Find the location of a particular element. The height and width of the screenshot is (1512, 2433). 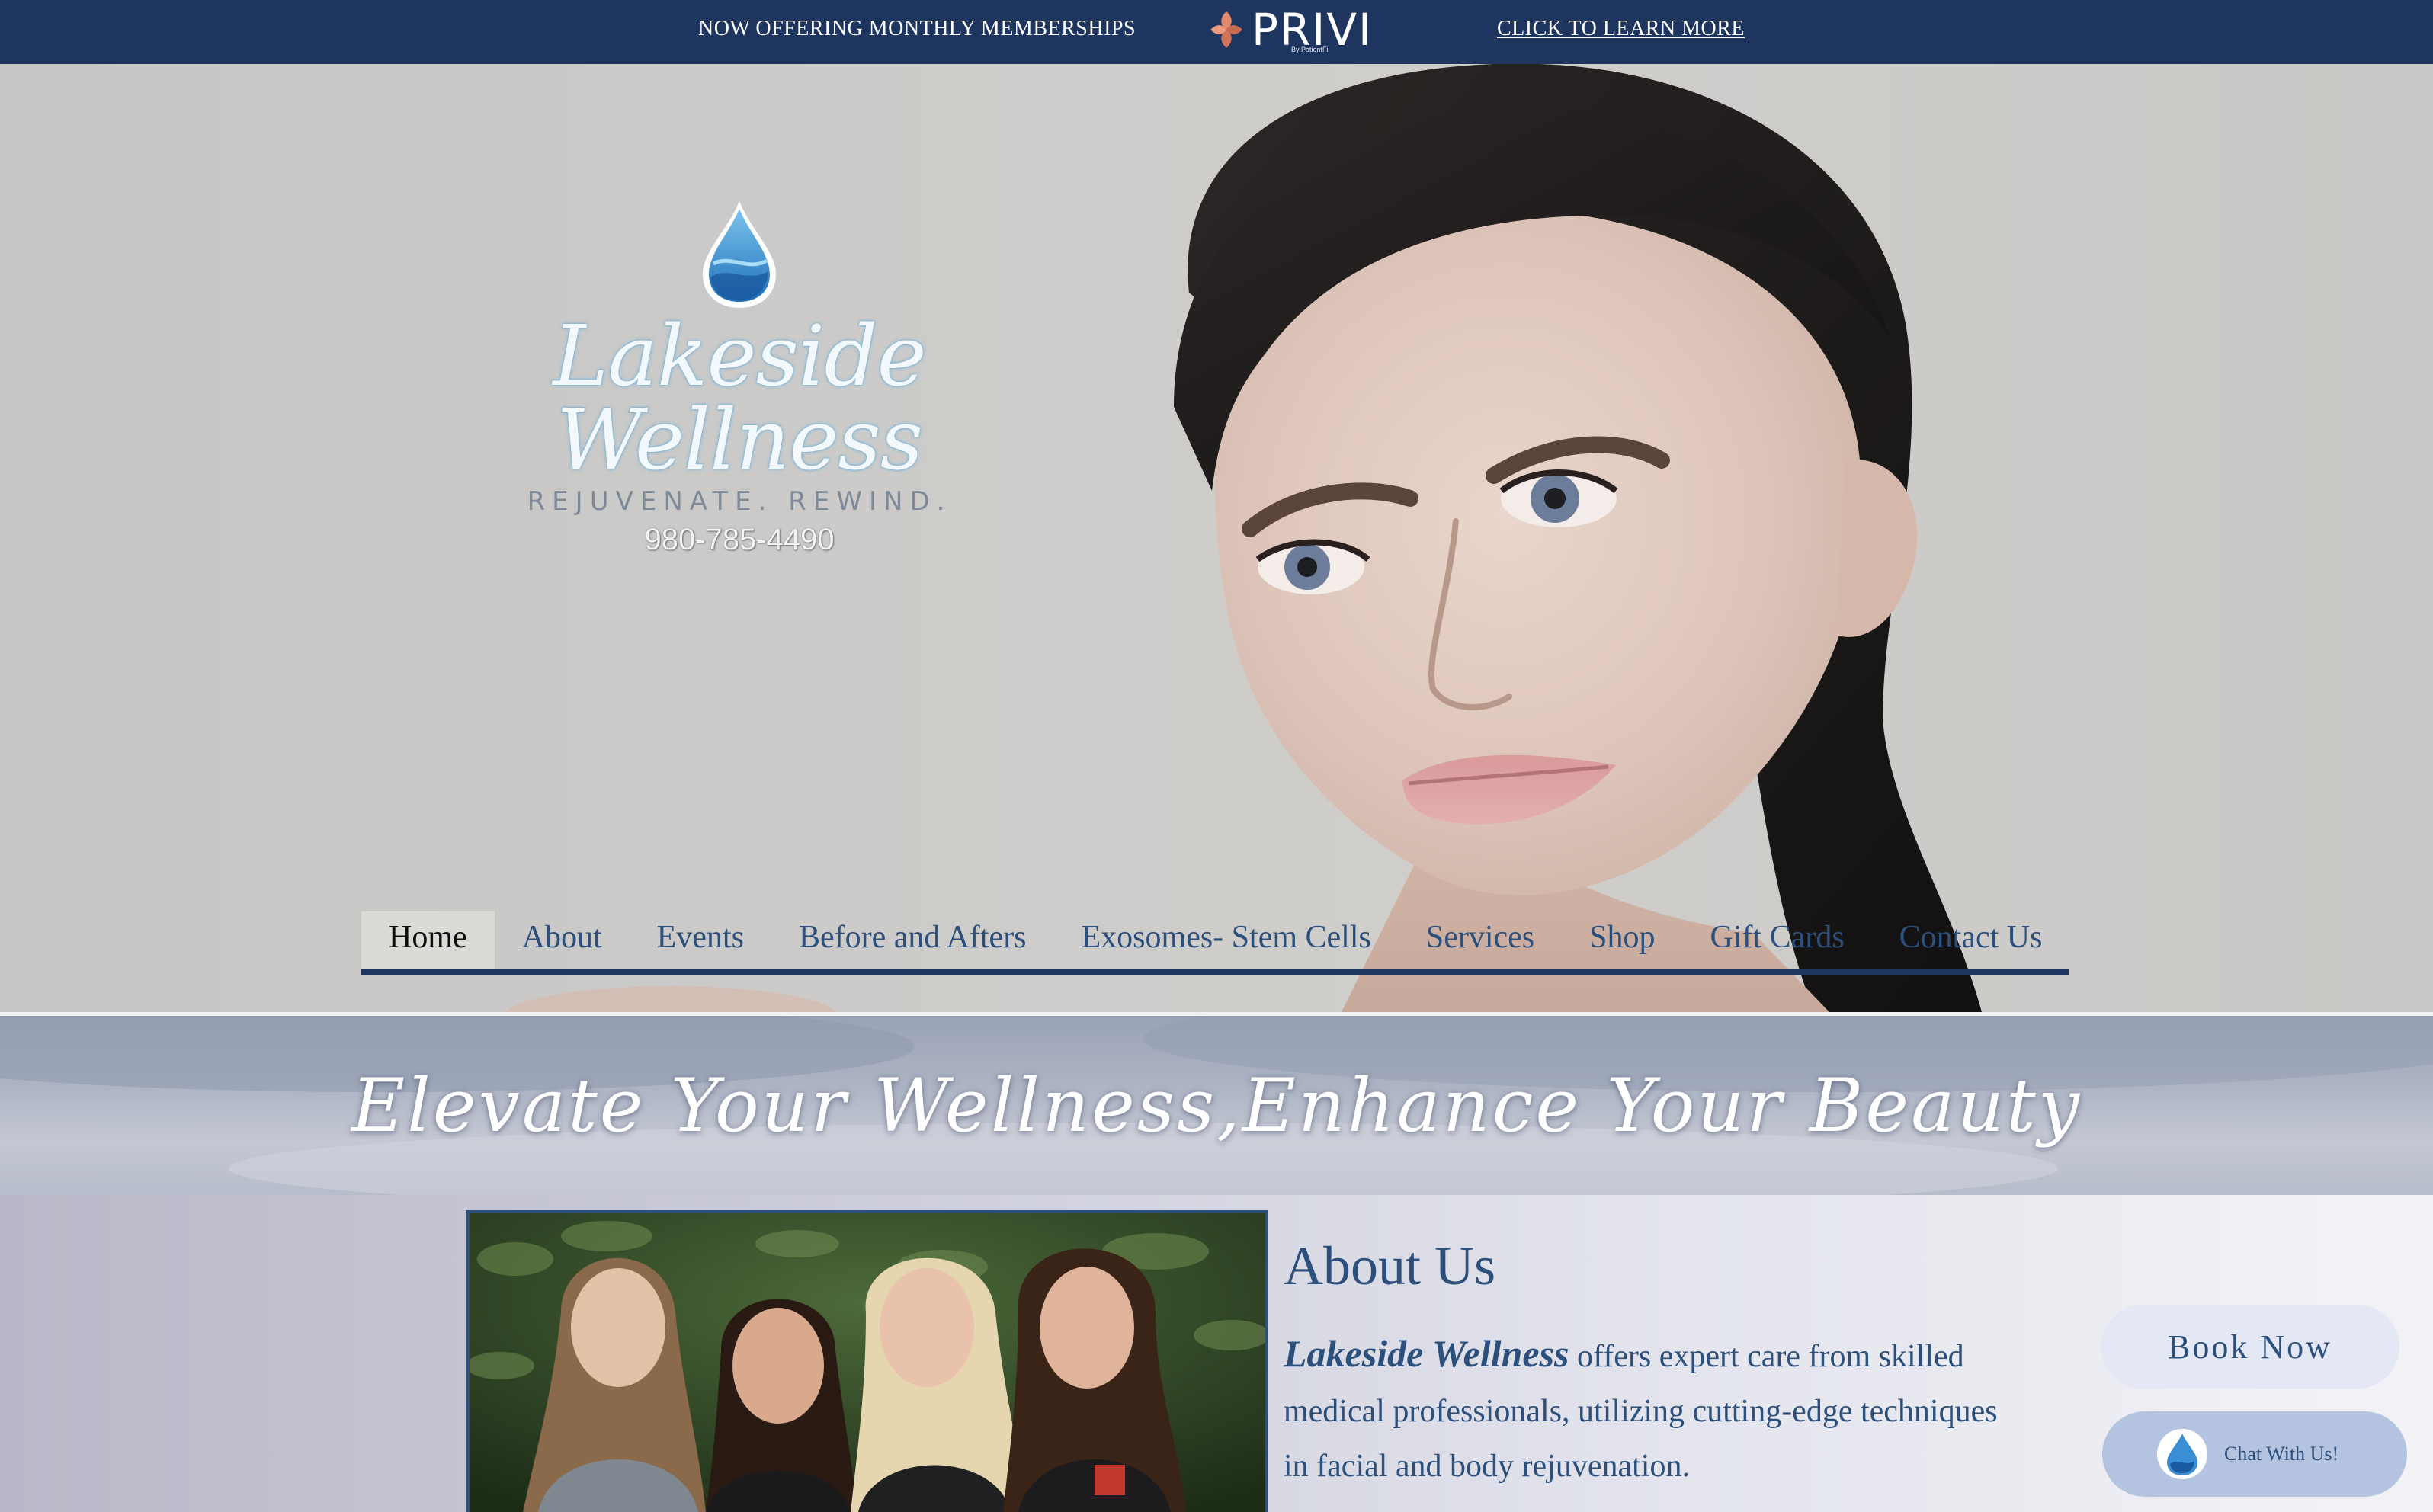

water-drop-chat-icon is located at coordinates (2182, 1454).